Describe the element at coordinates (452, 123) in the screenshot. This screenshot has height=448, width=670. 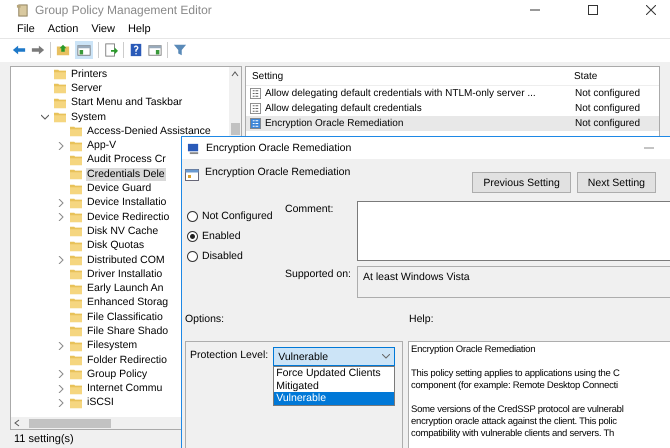
I see `setting-row: Encryption Oracle Remediation Not configured` at that location.